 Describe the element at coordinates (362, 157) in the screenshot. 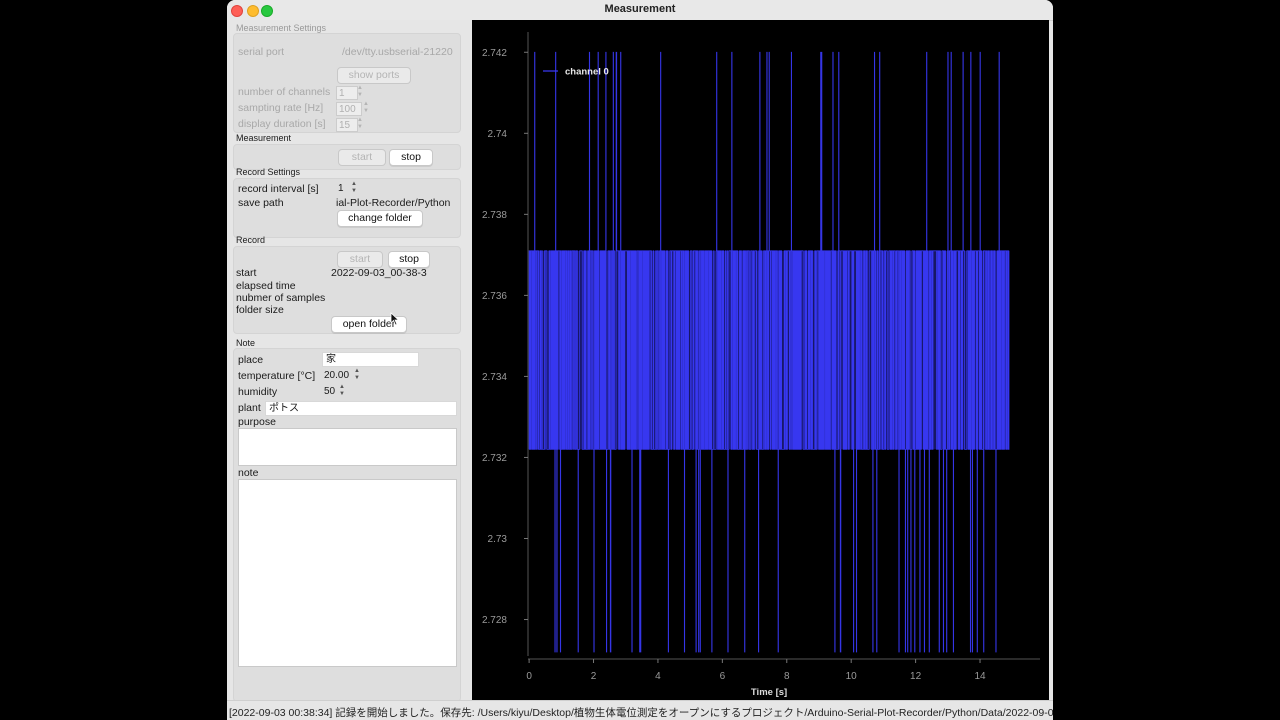

I see `measurement-start-button: start` at that location.